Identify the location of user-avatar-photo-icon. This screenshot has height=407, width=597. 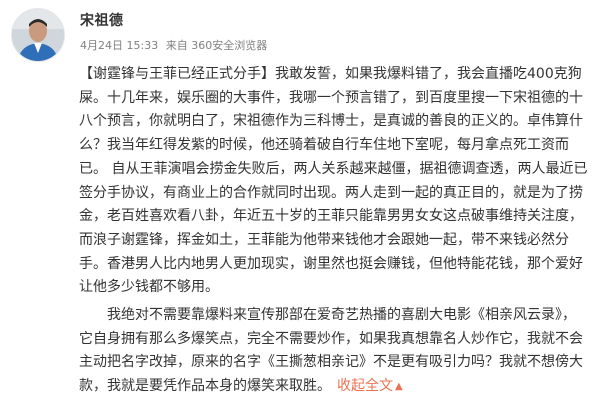
(38, 35).